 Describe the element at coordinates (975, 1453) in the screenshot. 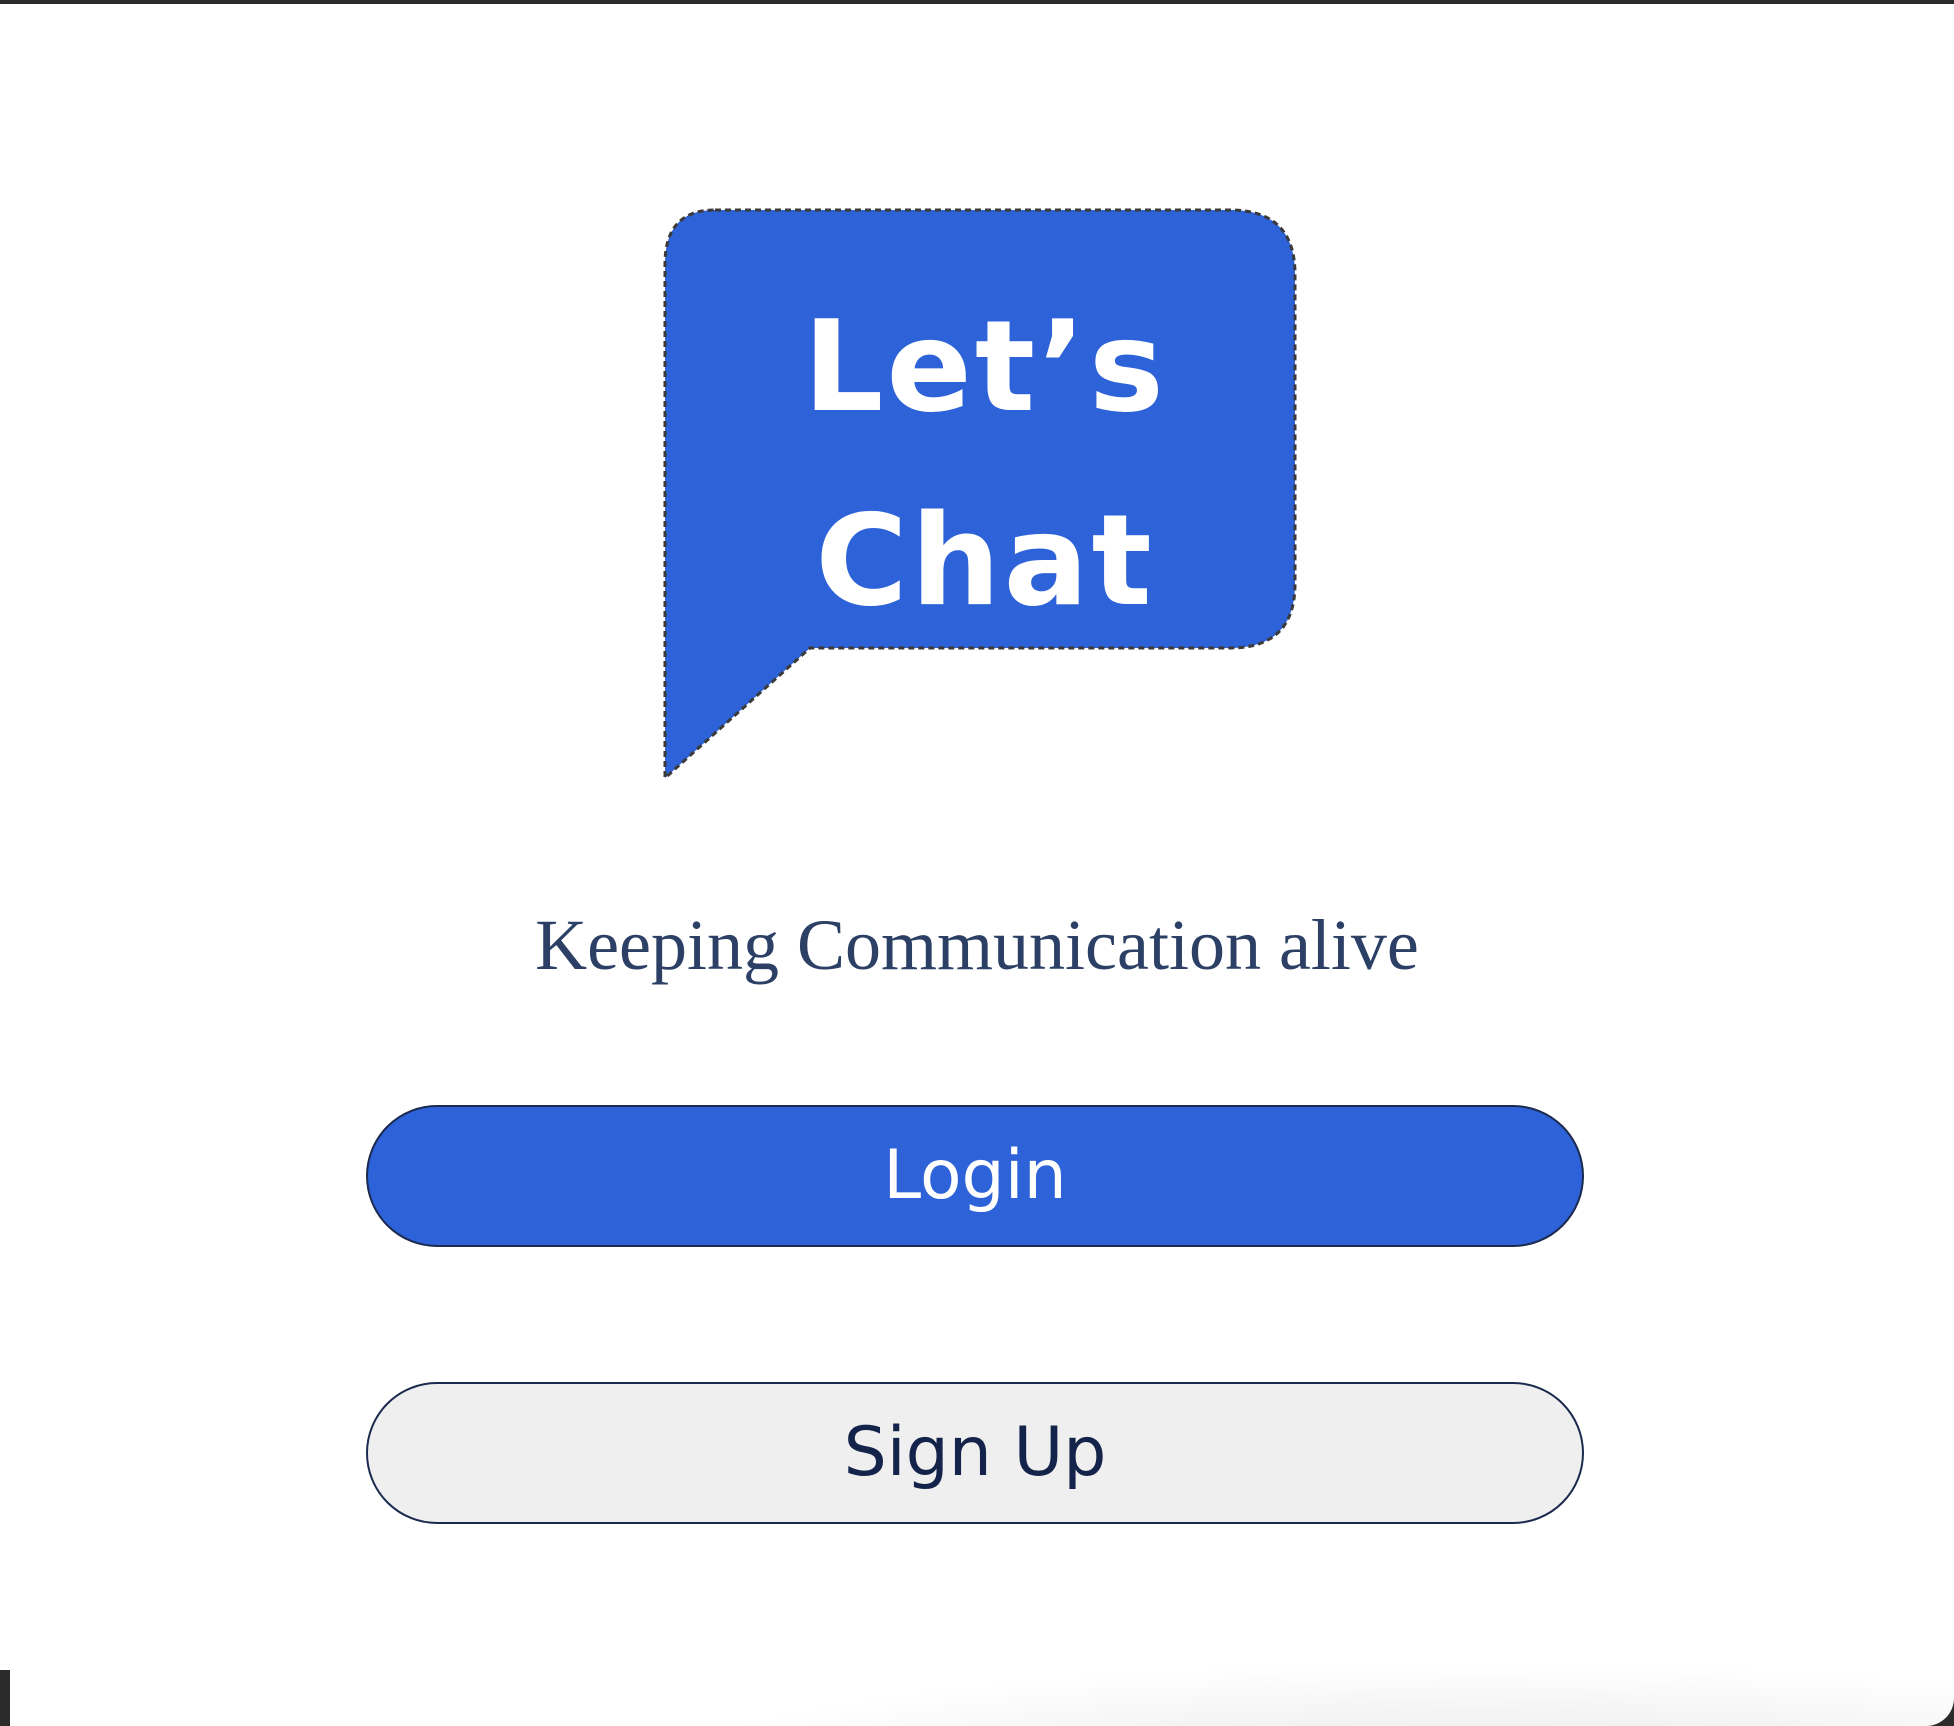

I see `signup-button: Sign Up` at that location.